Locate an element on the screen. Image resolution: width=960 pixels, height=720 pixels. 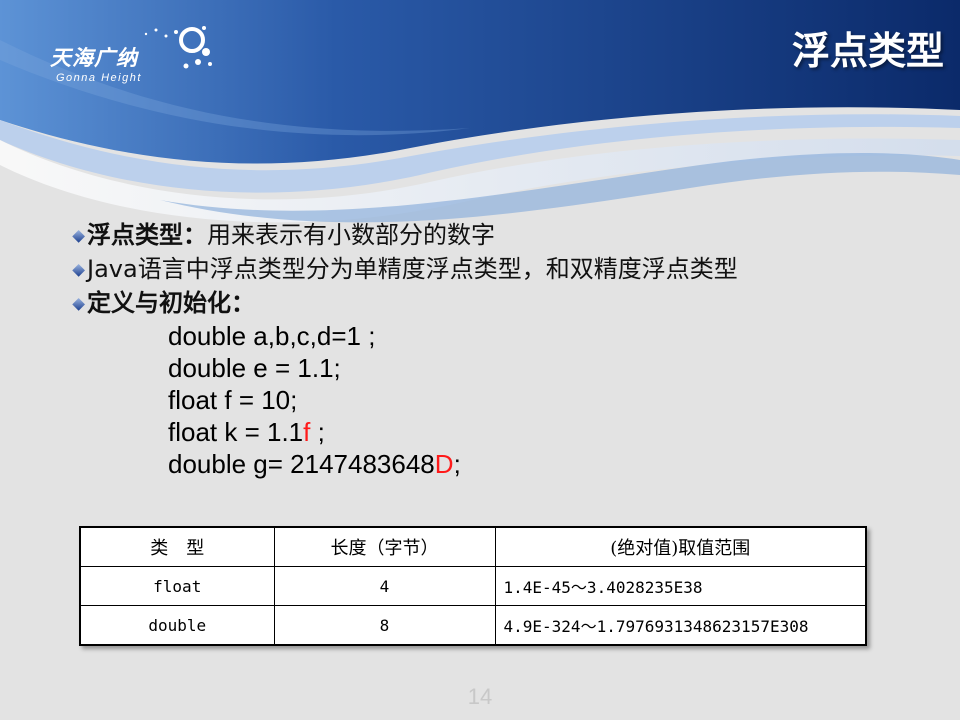
company-logo: 天海广纳 Gonna Height is located at coordinates (131, 55).